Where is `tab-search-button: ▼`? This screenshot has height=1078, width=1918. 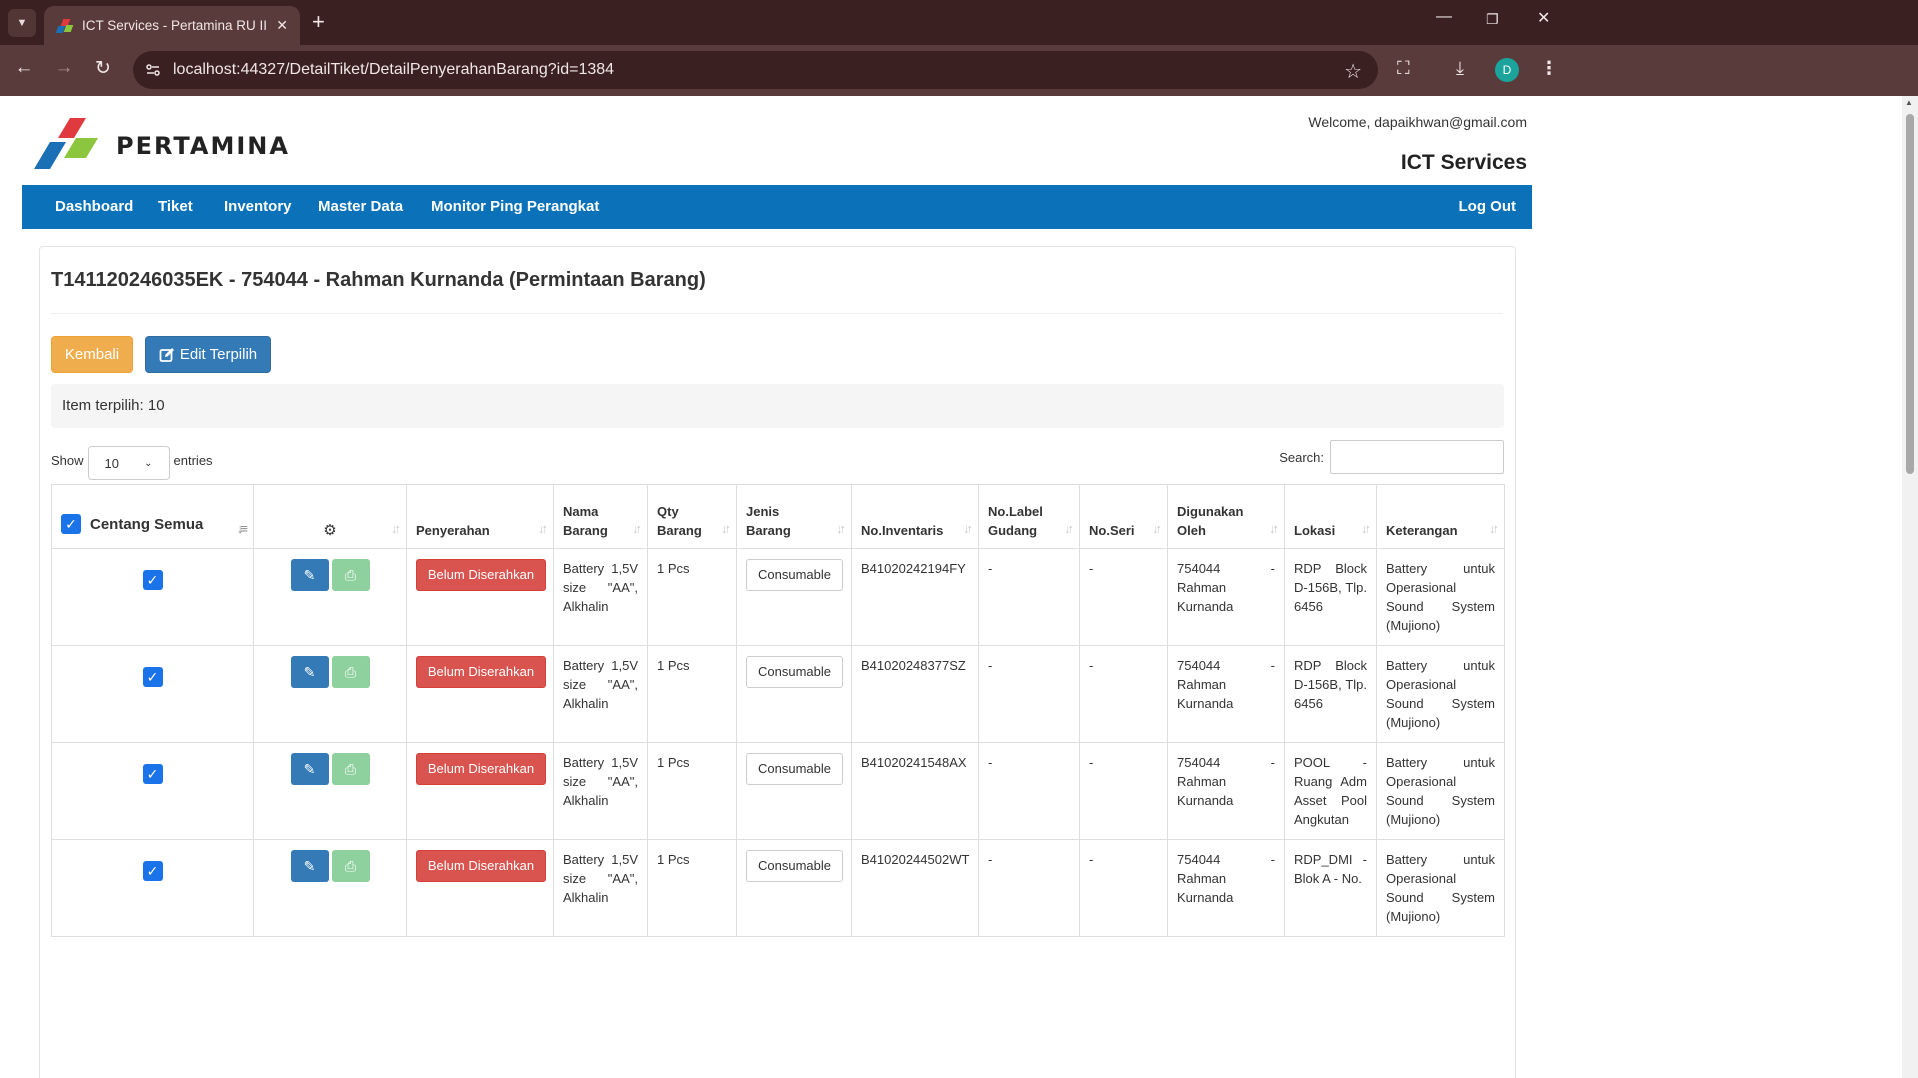
tab-search-button: ▼ is located at coordinates (22, 23).